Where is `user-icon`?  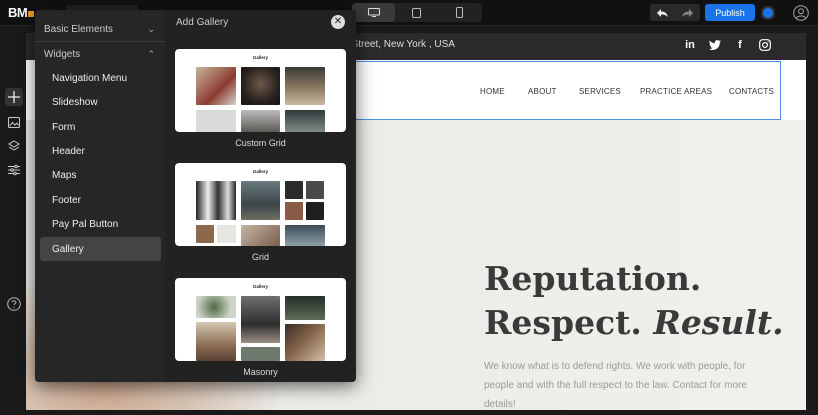
user-icon is located at coordinates (801, 13).